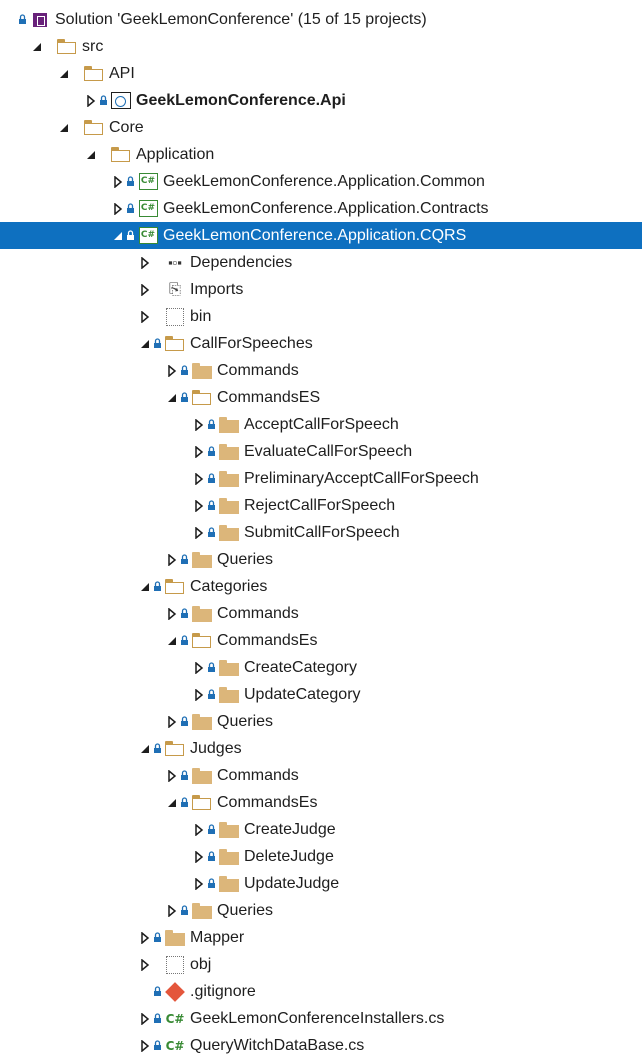  Describe the element at coordinates (258, 775) in the screenshot. I see `tree-row-label: Commands` at that location.